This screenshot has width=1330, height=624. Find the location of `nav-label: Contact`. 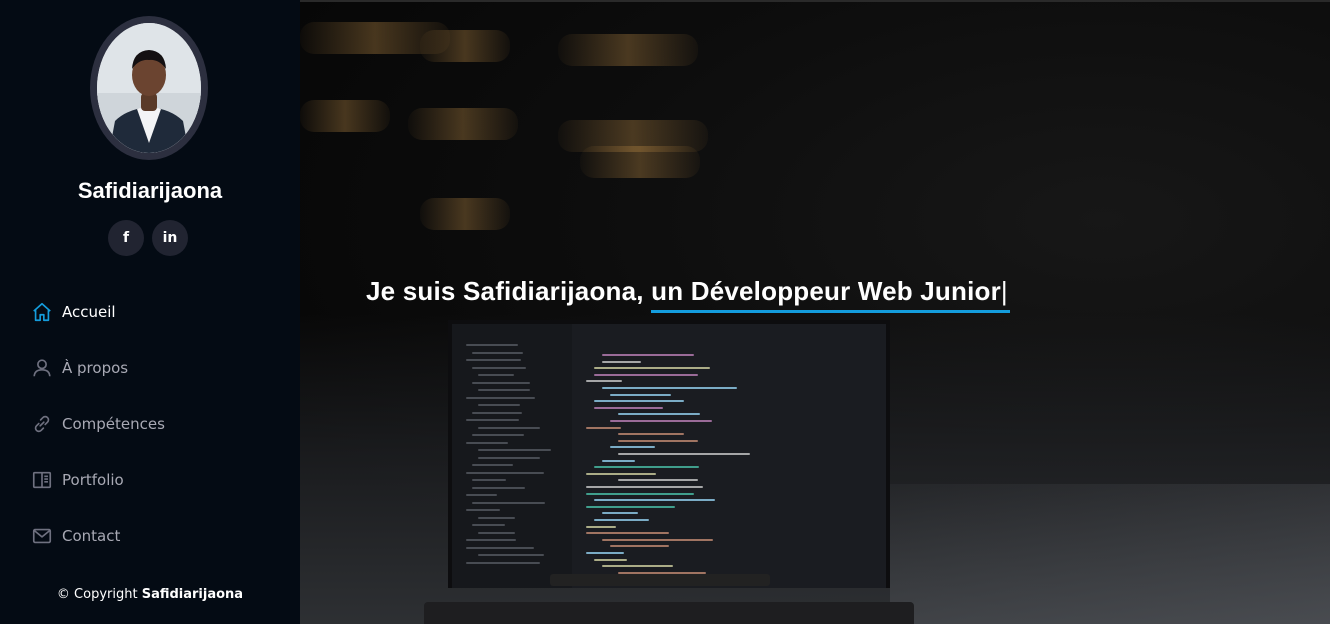

nav-label: Contact is located at coordinates (91, 536).